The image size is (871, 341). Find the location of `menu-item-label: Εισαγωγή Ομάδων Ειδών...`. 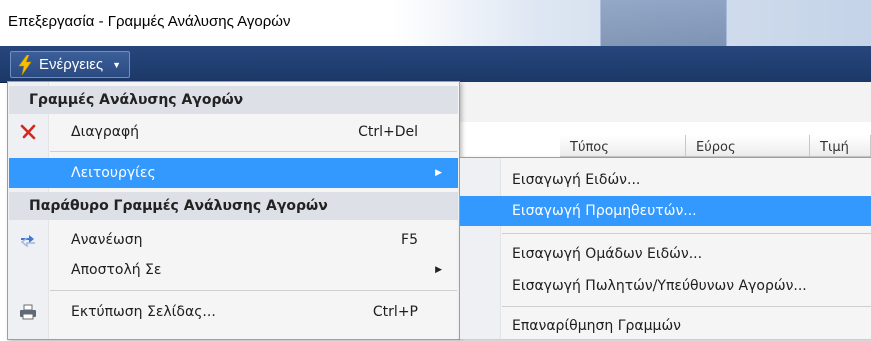

menu-item-label: Εισαγωγή Ομάδων Ειδών... is located at coordinates (607, 254).